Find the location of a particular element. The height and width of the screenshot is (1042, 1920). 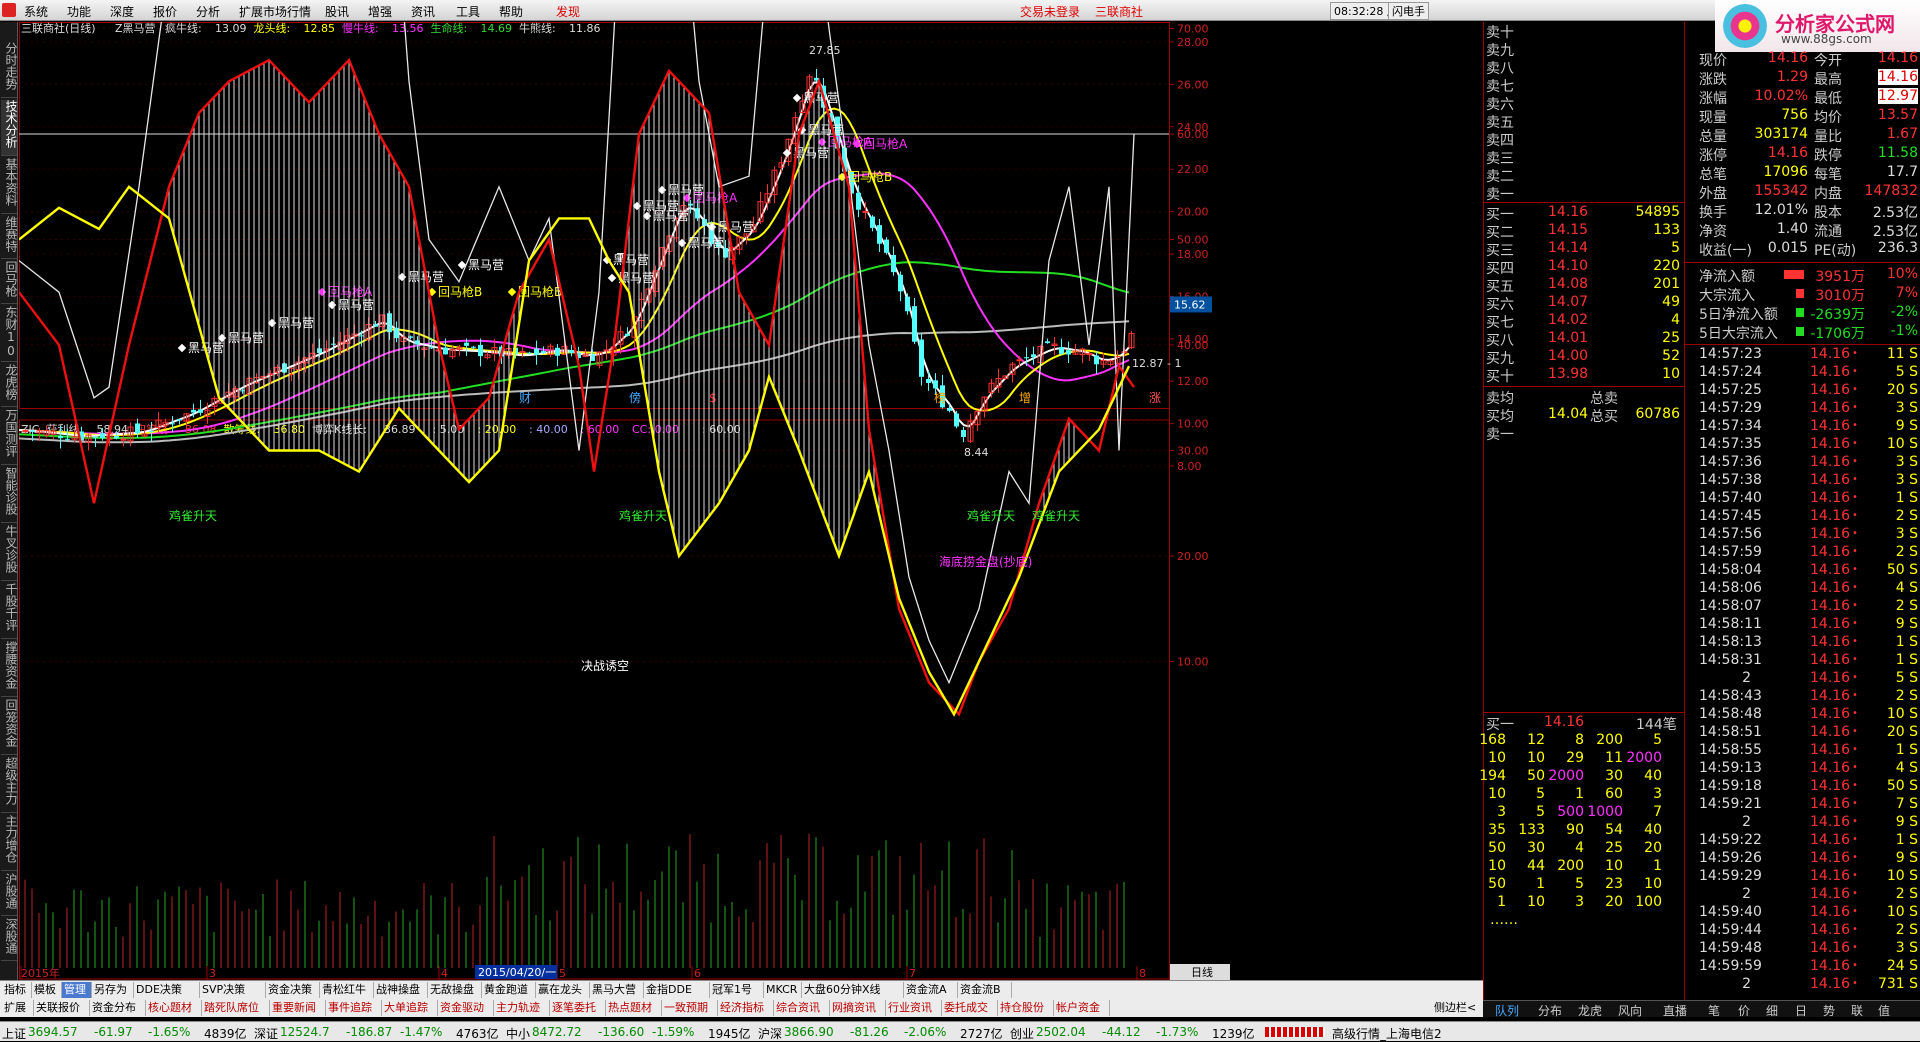

left-tab-5: 东财10 is located at coordinates (9, 334).